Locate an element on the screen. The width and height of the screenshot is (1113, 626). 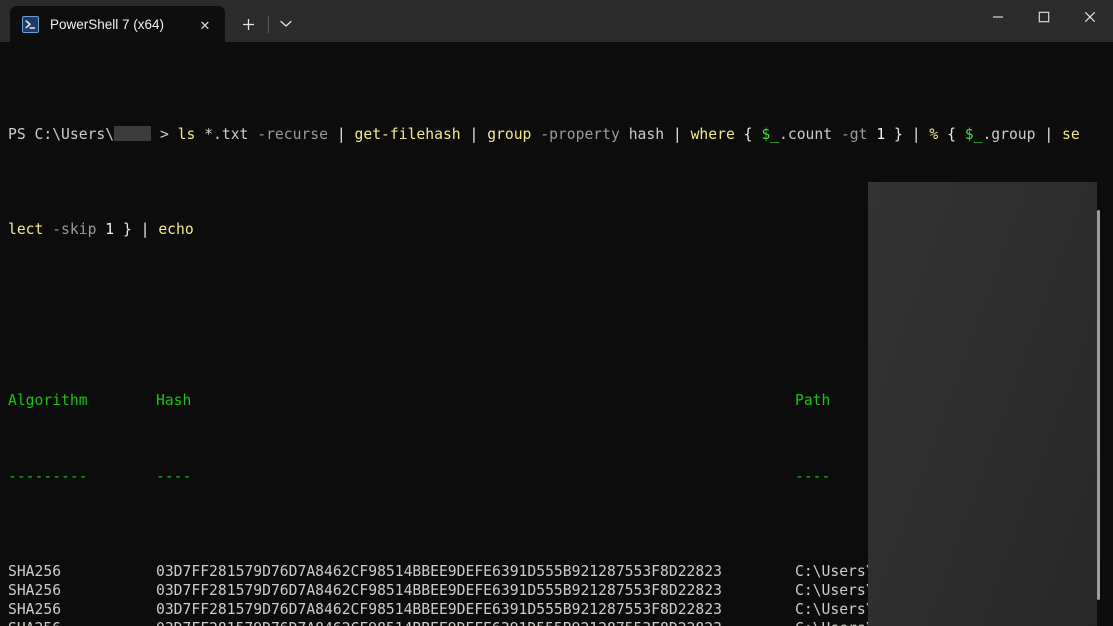
table-underline-row: --------- ---- ---- is located at coordinates (544, 476).